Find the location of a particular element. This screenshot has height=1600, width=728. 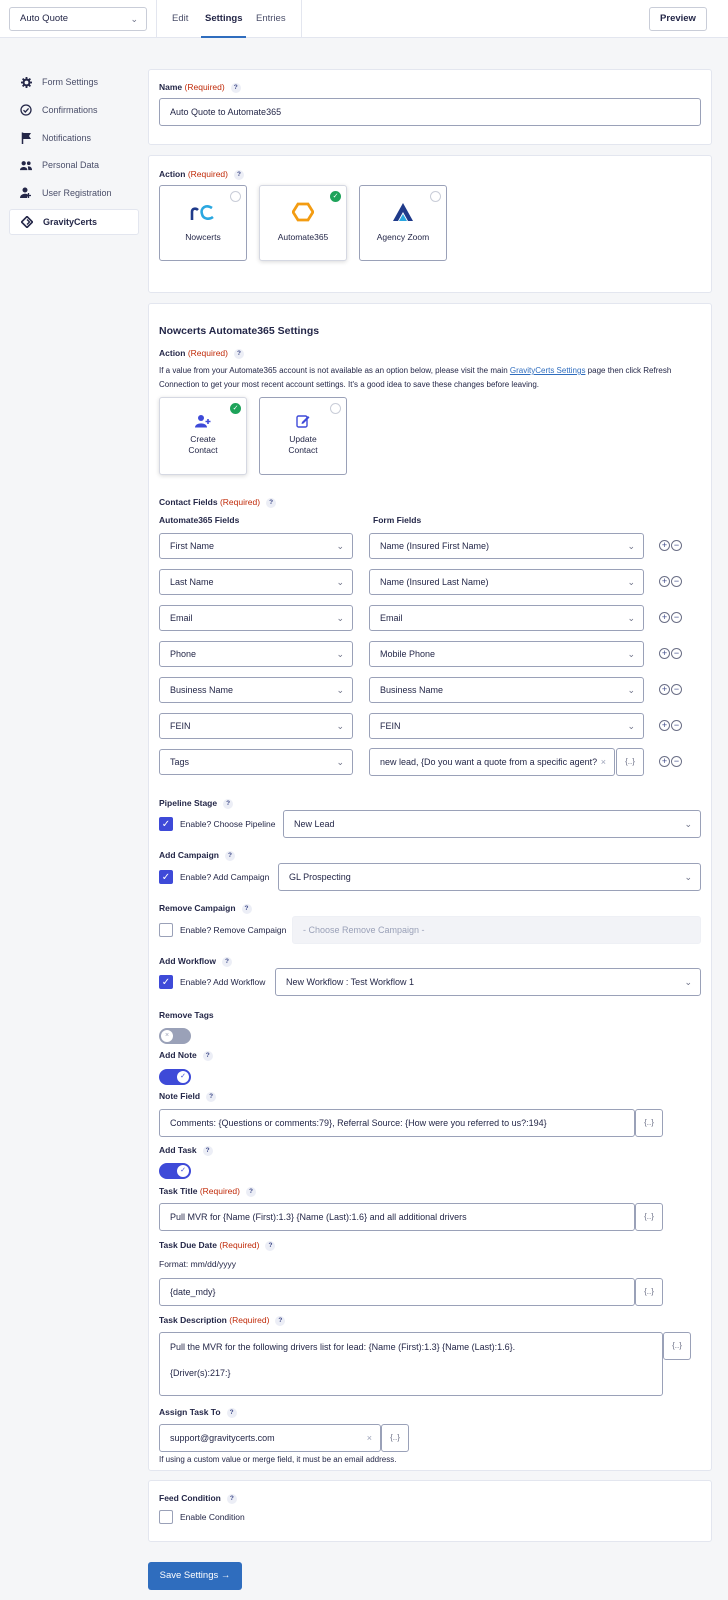

pipeline-select: New Lead ⌄ is located at coordinates (492, 824).